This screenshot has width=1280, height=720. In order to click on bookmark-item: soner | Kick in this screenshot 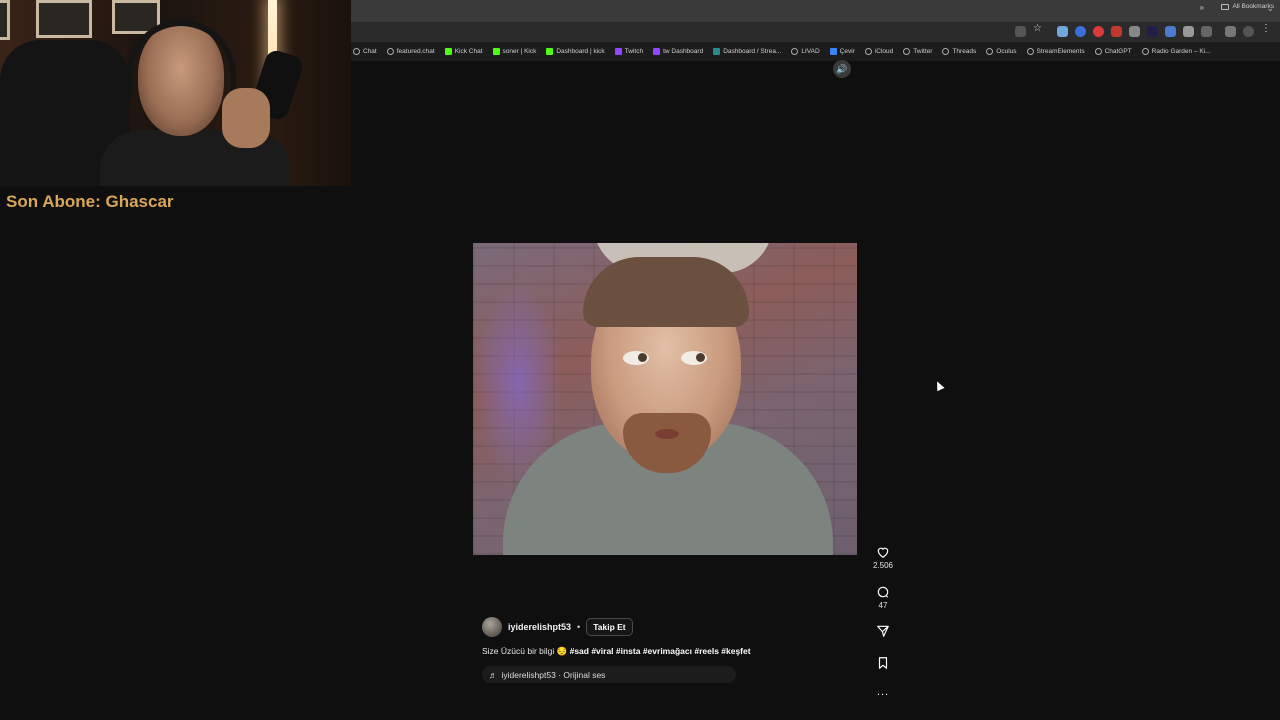, I will do `click(514, 51)`.